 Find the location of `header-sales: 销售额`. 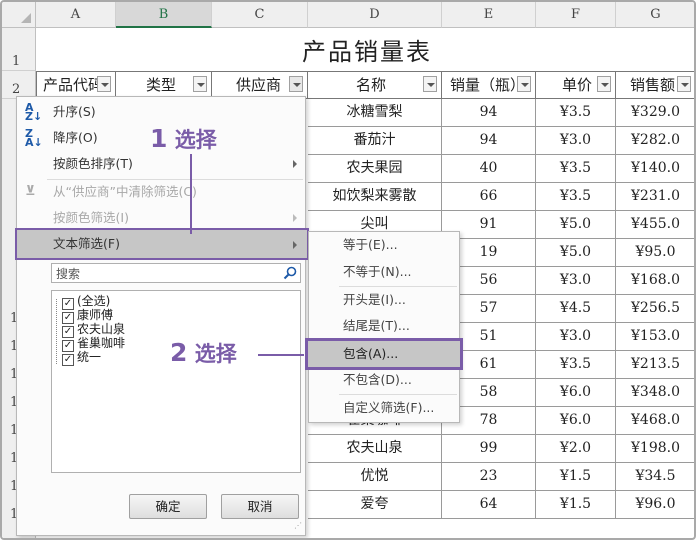

header-sales: 销售额 is located at coordinates (655, 85).